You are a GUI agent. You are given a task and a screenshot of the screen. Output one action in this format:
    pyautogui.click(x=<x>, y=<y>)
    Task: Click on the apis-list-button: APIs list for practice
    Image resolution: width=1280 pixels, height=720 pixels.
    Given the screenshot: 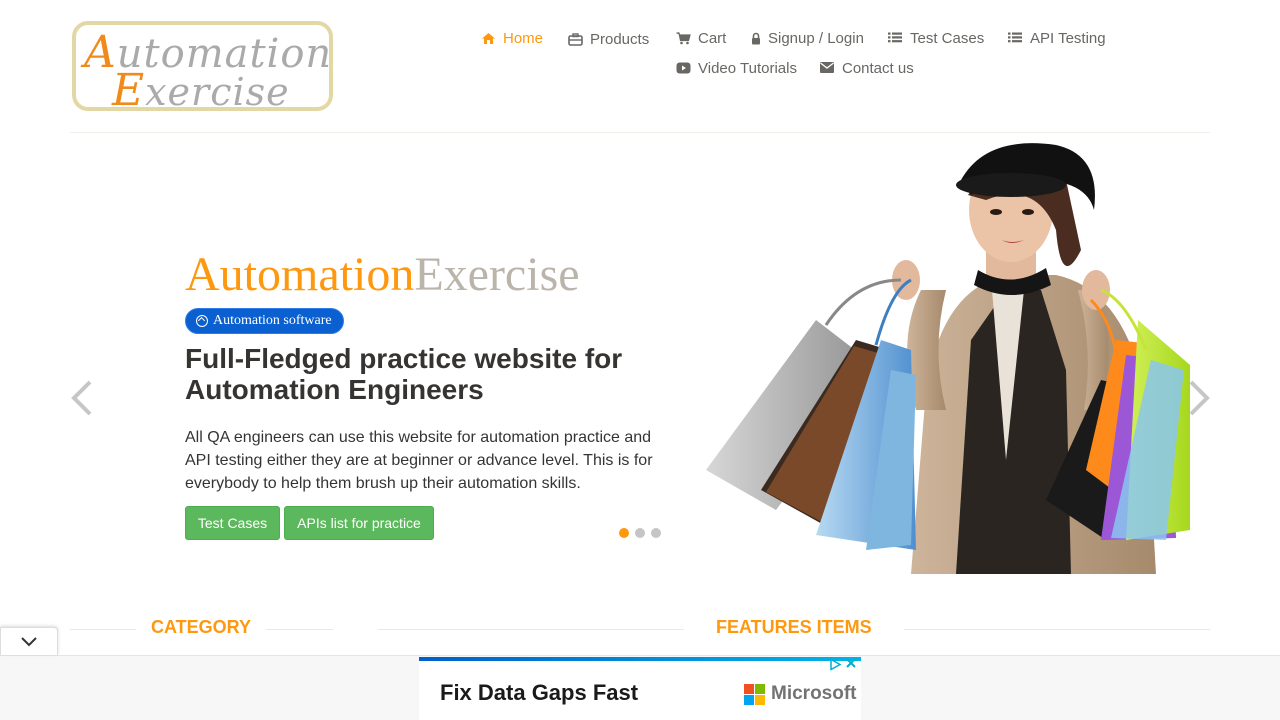 What is the action you would take?
    pyautogui.click(x=359, y=523)
    